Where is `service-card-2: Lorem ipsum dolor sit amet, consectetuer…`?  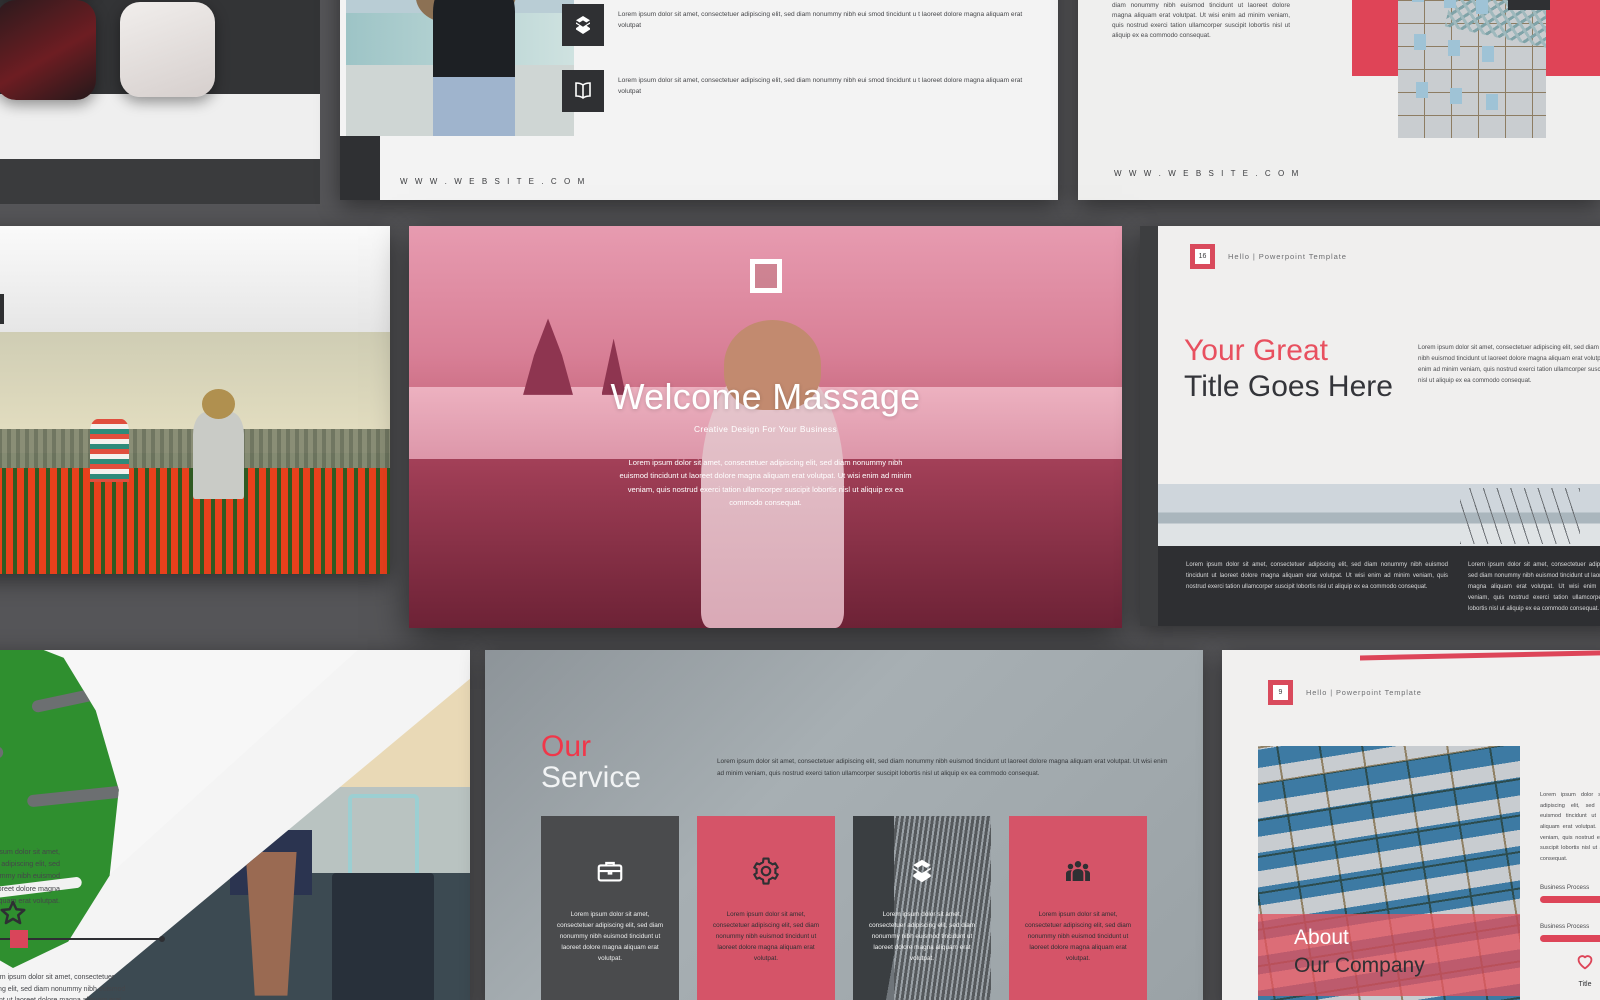
service-card-2: Lorem ipsum dolor sit amet, consectetuer… is located at coordinates (766, 908).